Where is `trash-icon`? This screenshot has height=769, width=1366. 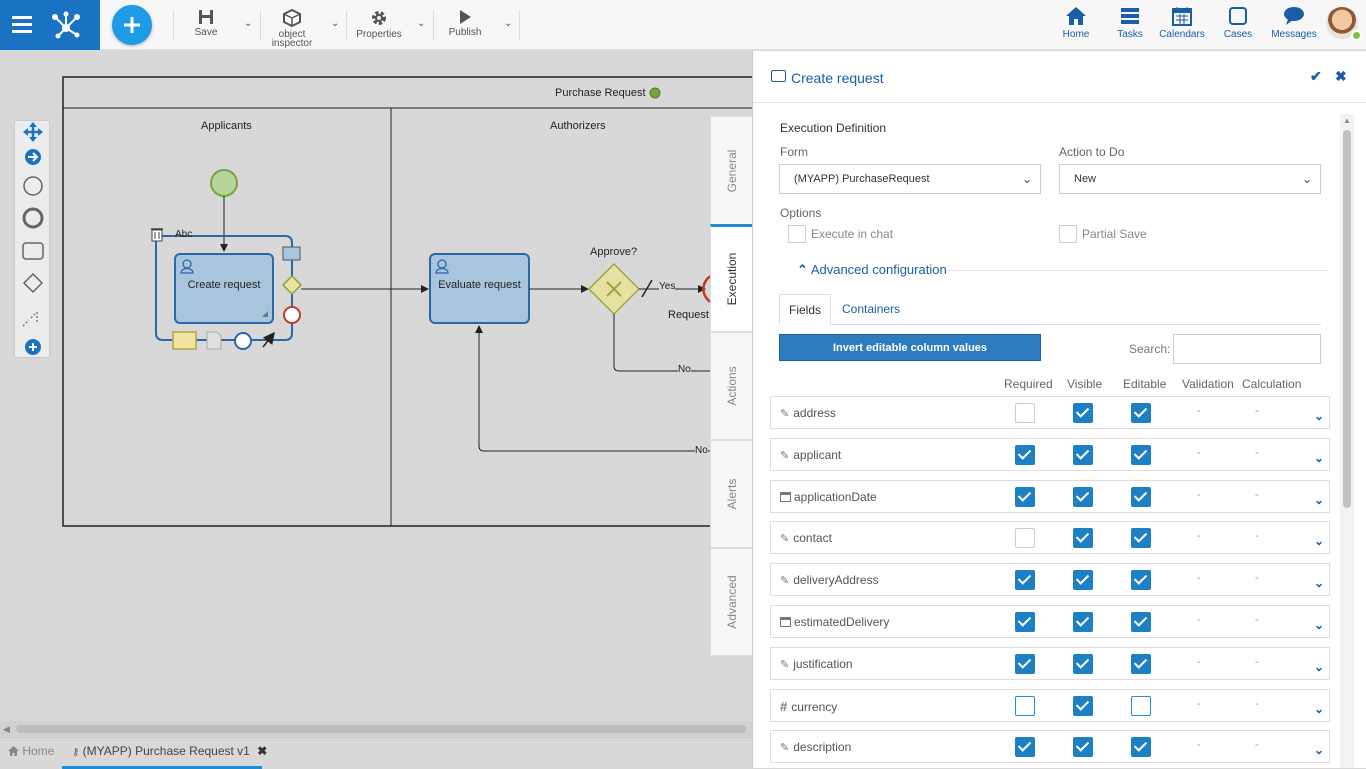 trash-icon is located at coordinates (157, 235).